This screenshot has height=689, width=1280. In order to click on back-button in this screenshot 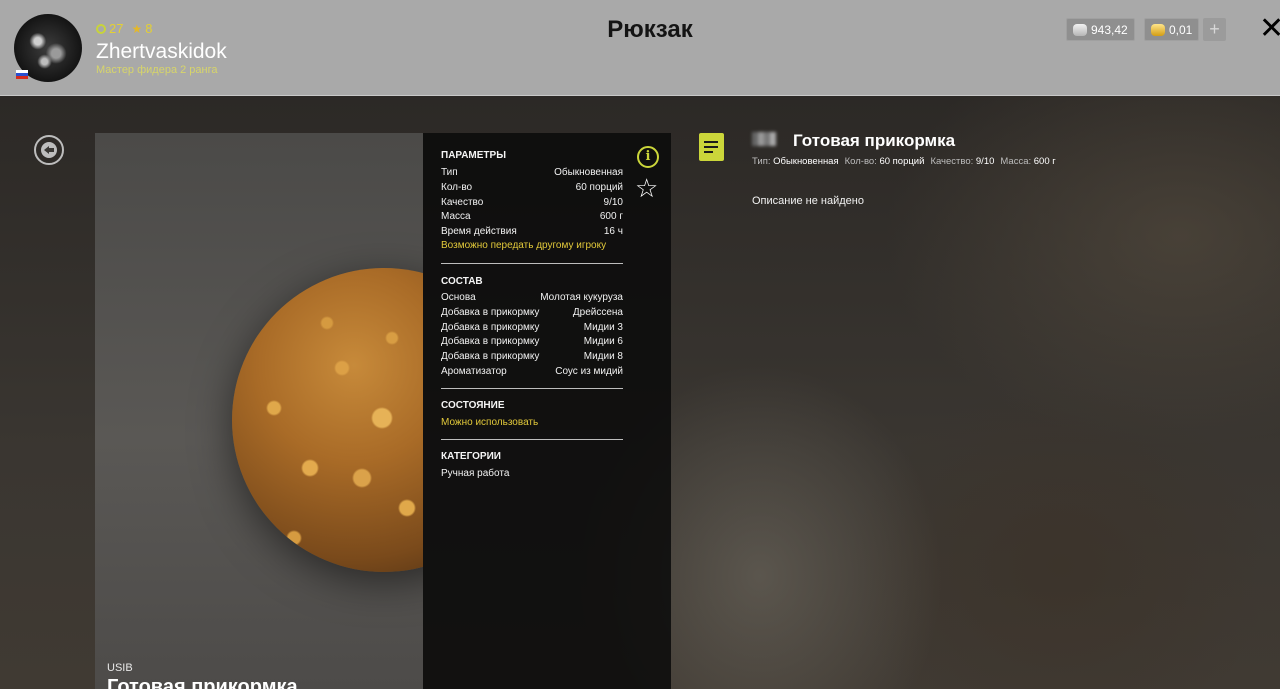, I will do `click(49, 150)`.